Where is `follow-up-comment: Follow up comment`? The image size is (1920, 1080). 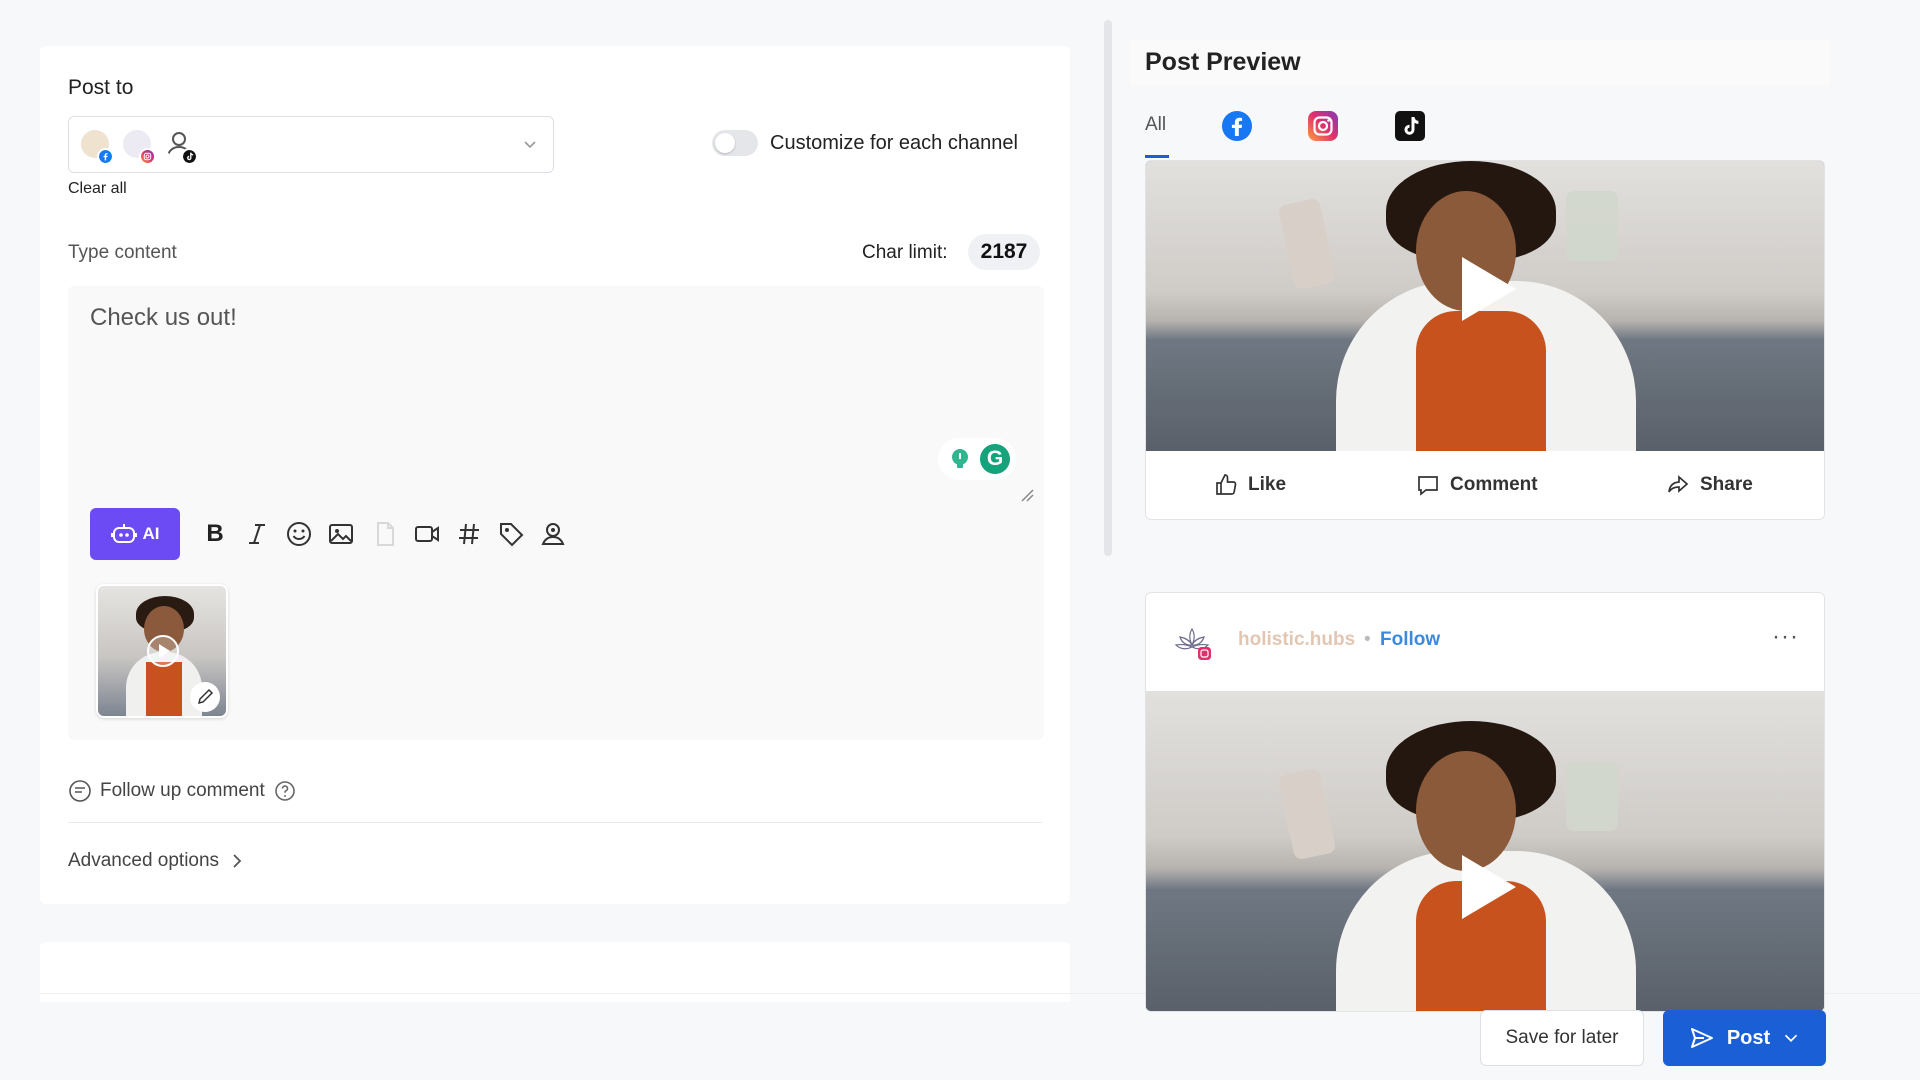
follow-up-comment: Follow up comment is located at coordinates (182, 791).